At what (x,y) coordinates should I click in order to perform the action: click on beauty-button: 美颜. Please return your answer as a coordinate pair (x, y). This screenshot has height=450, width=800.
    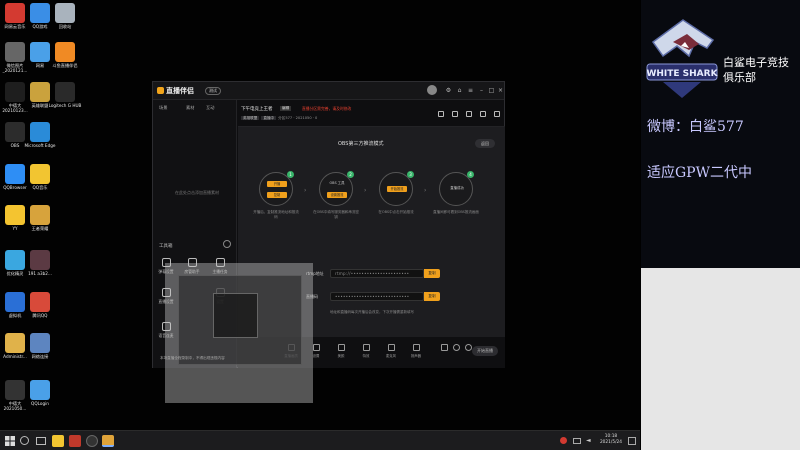
    Looking at the image, I should click on (341, 351).